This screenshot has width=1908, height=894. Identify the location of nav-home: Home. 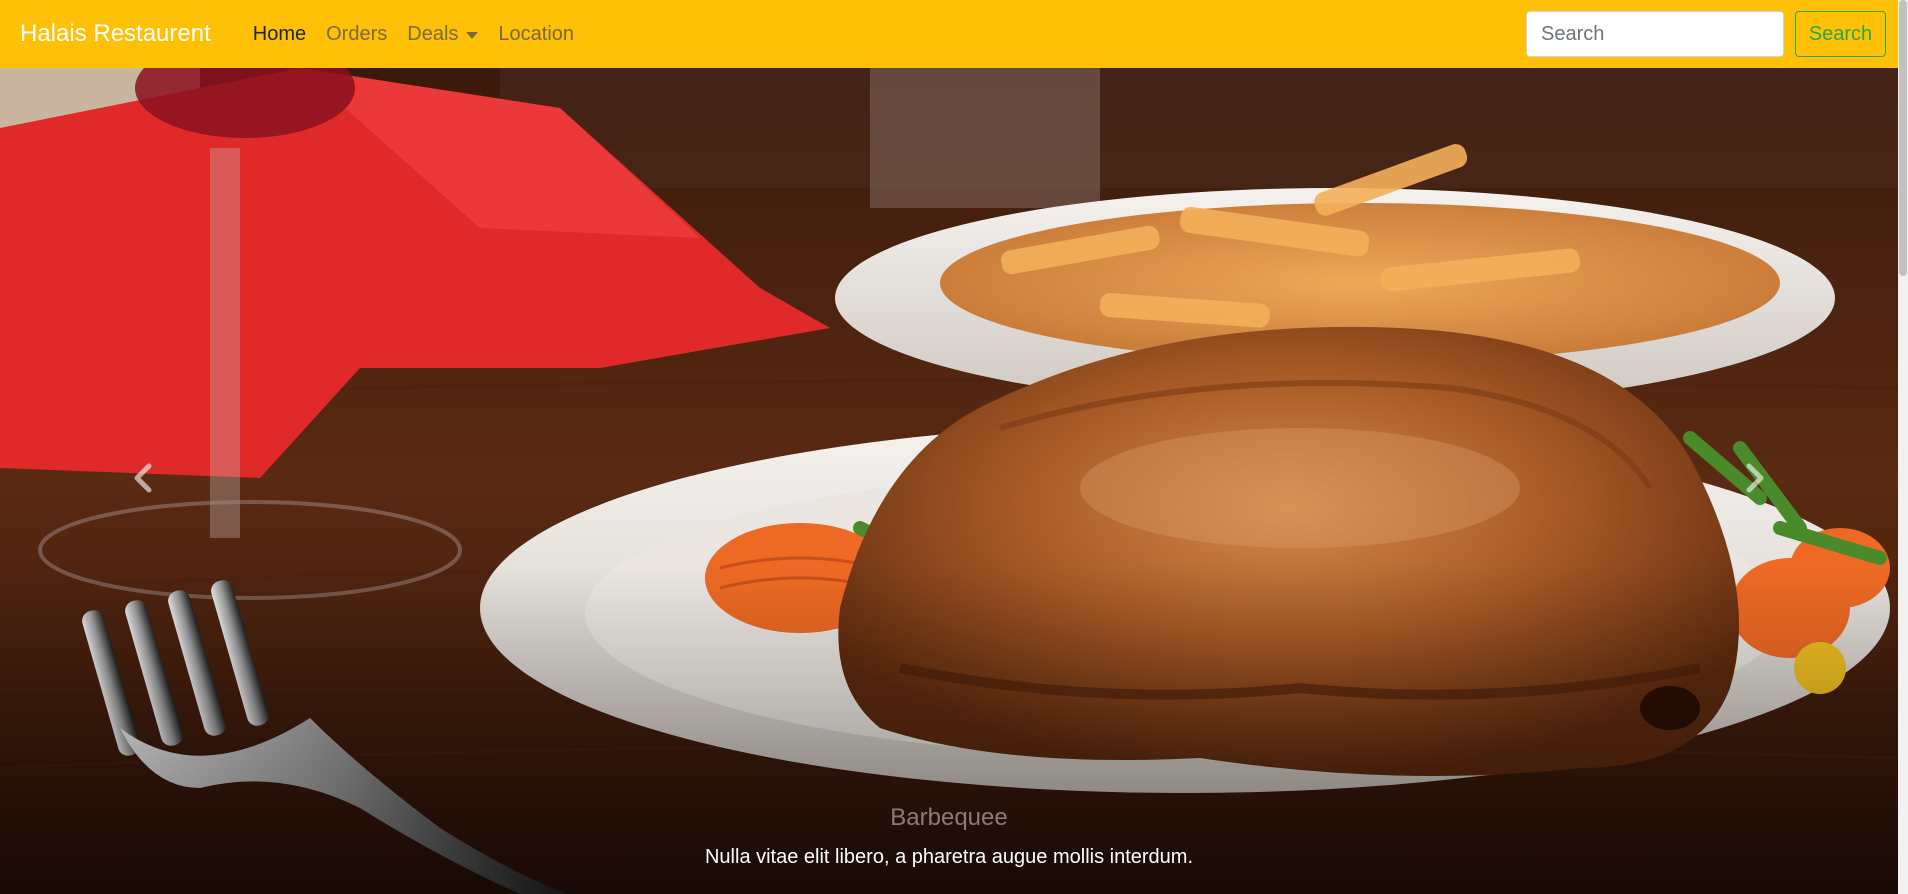
(279, 34).